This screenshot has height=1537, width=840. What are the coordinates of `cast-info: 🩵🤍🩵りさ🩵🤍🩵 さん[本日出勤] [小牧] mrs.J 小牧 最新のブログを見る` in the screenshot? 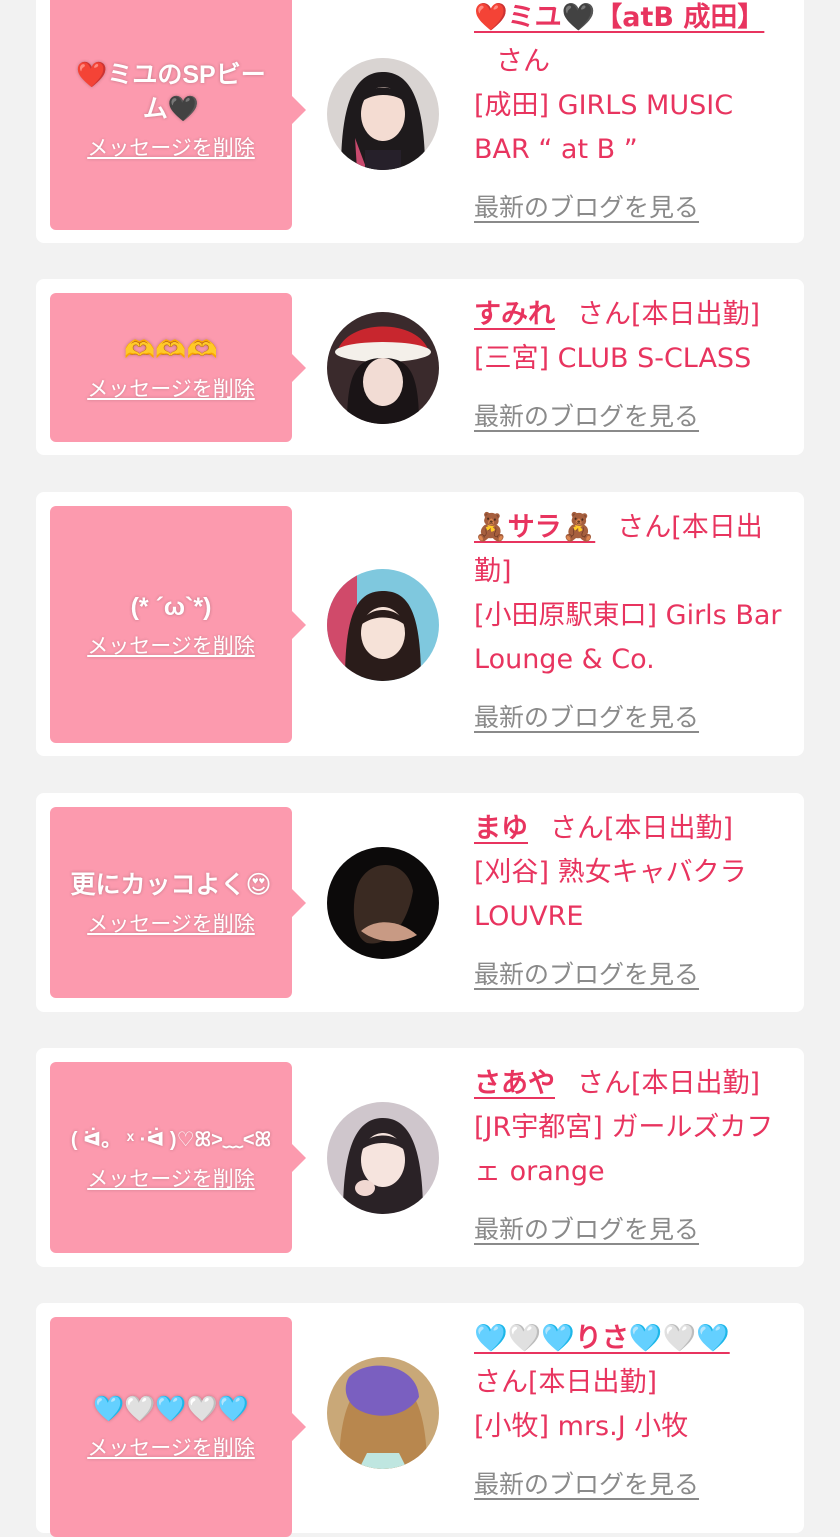 It's located at (634, 1412).